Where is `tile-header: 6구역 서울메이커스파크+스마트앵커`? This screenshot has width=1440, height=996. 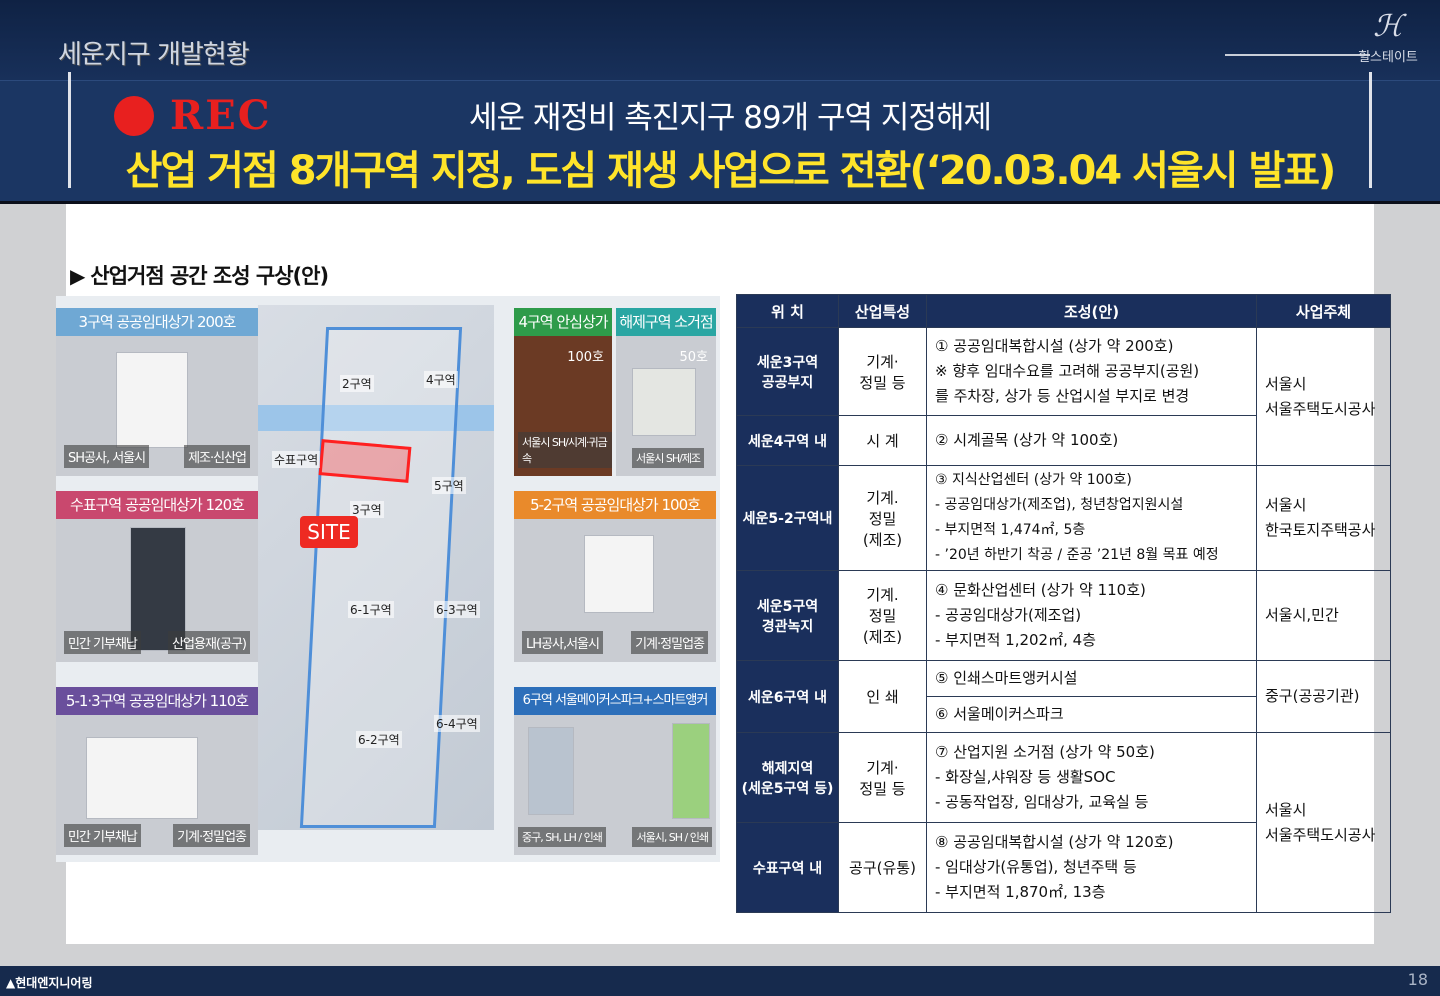 tile-header: 6구역 서울메이커스파크+스마트앵커 is located at coordinates (615, 701).